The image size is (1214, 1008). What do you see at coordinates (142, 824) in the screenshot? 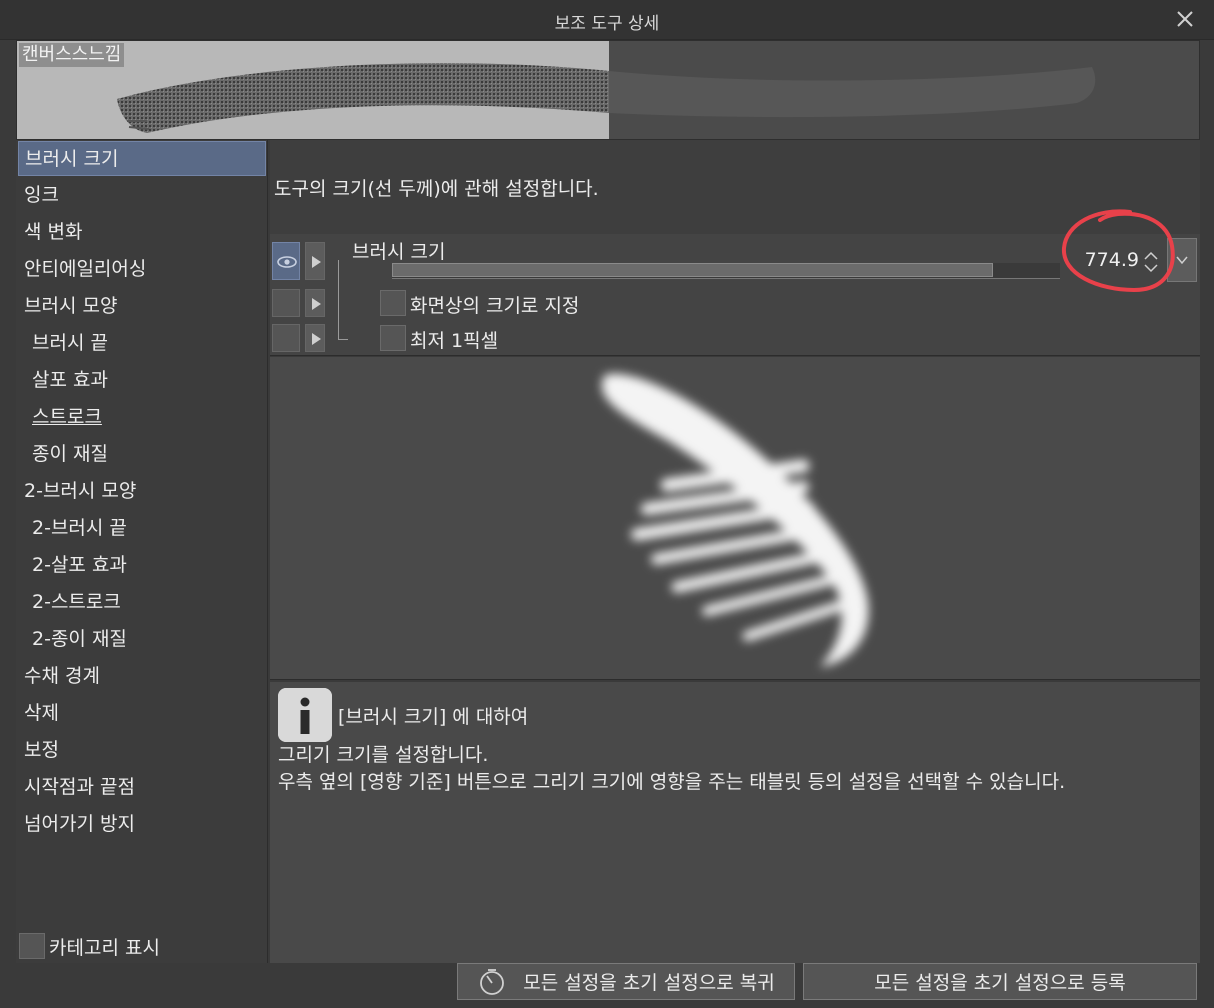
I see `sidebar-item-overflow-prevention: 넘어가기 방지` at bounding box center [142, 824].